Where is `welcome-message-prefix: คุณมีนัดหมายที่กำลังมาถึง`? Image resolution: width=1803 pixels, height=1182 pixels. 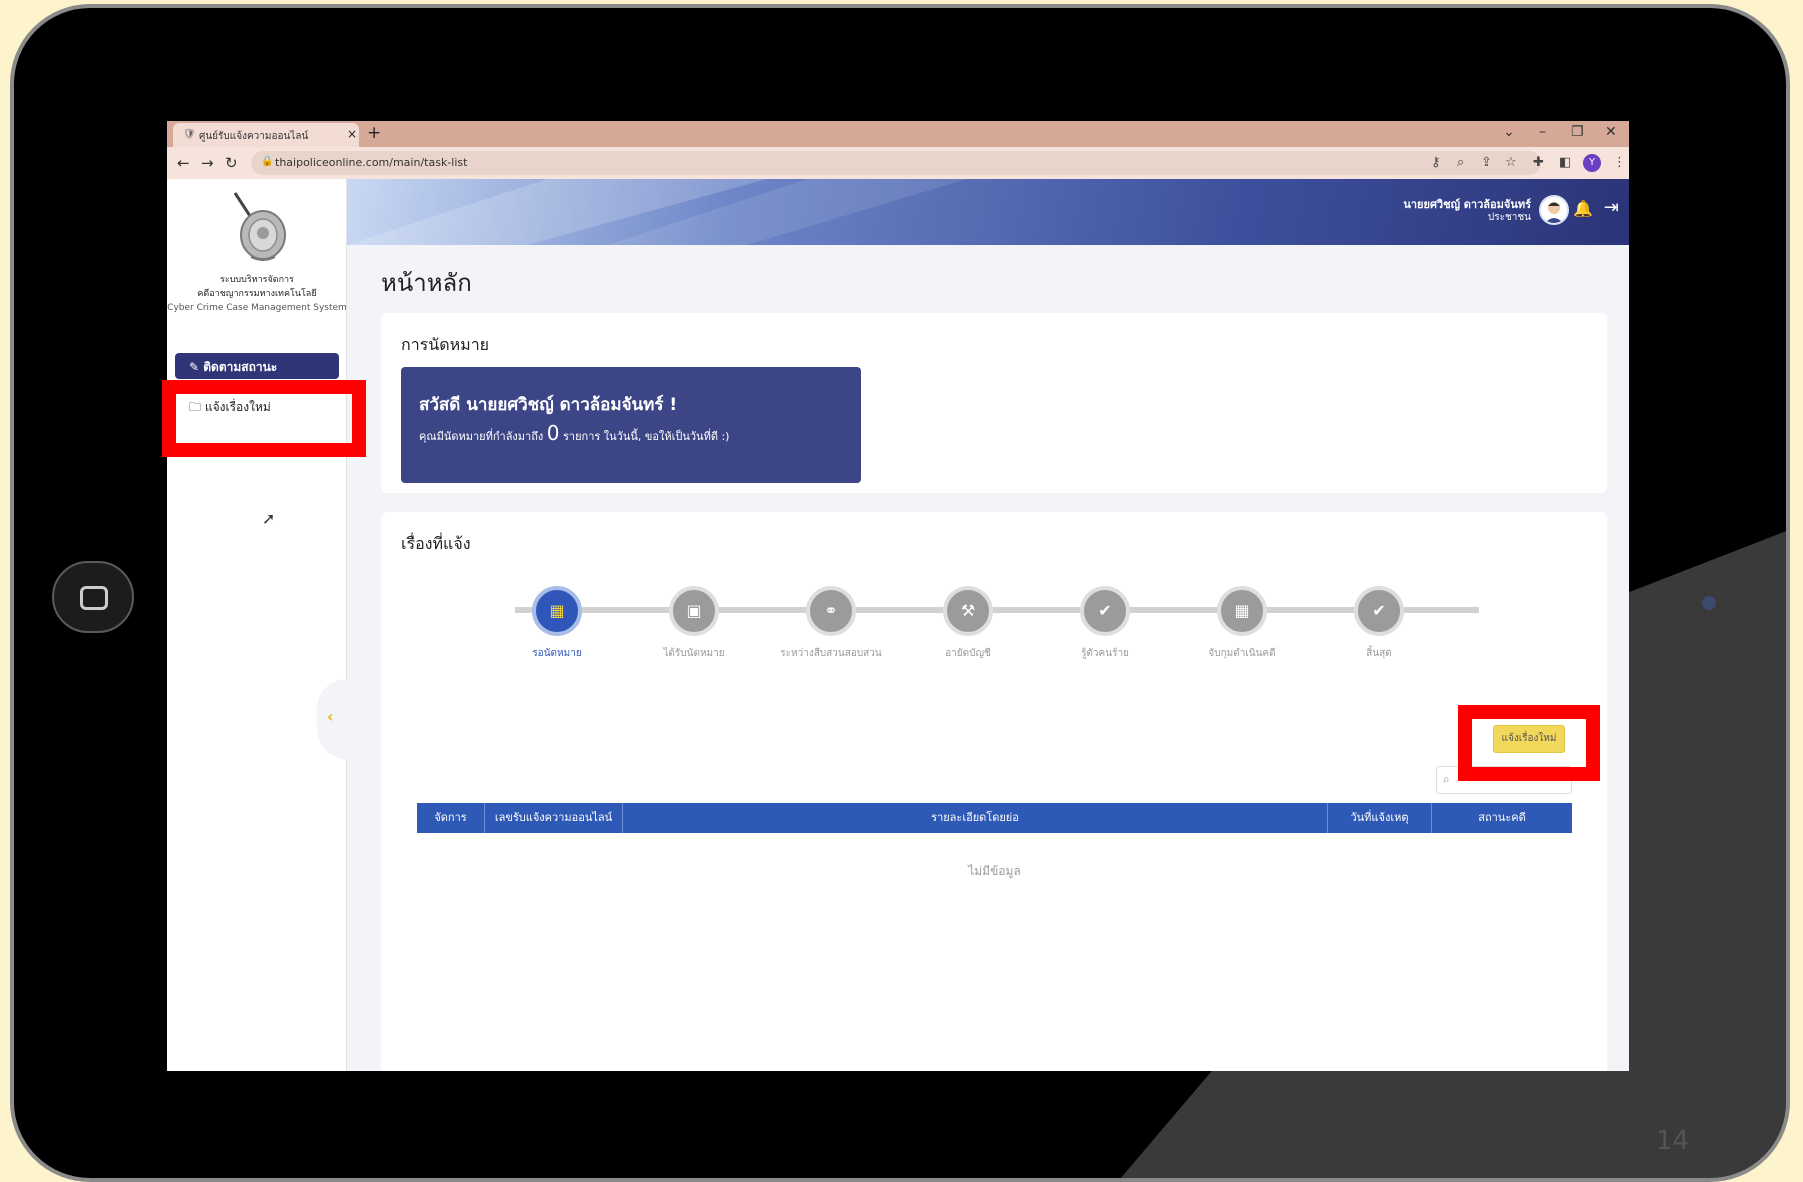 welcome-message-prefix: คุณมีนัดหมายที่กำลังมาถึง is located at coordinates (481, 436).